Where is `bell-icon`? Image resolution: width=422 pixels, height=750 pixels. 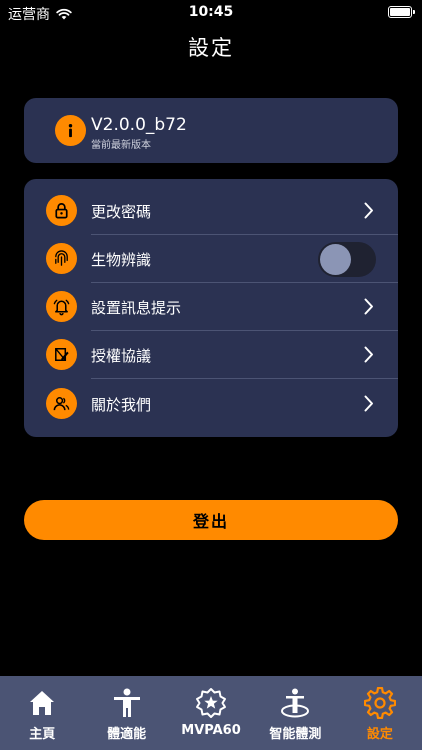 bell-icon is located at coordinates (61, 306).